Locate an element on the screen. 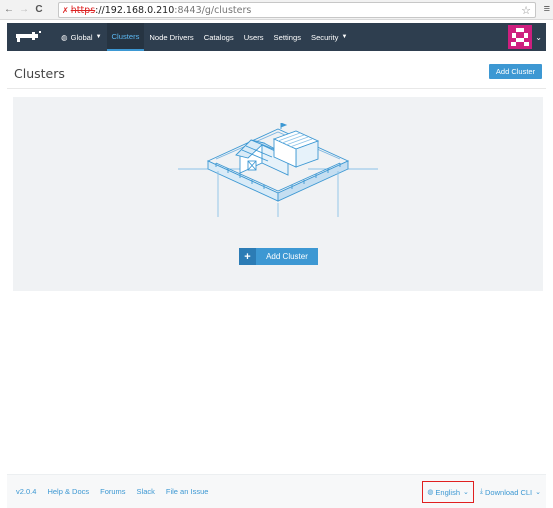 This screenshot has width=553, height=508. url-host: ://192.168.0.210 is located at coordinates (135, 10).